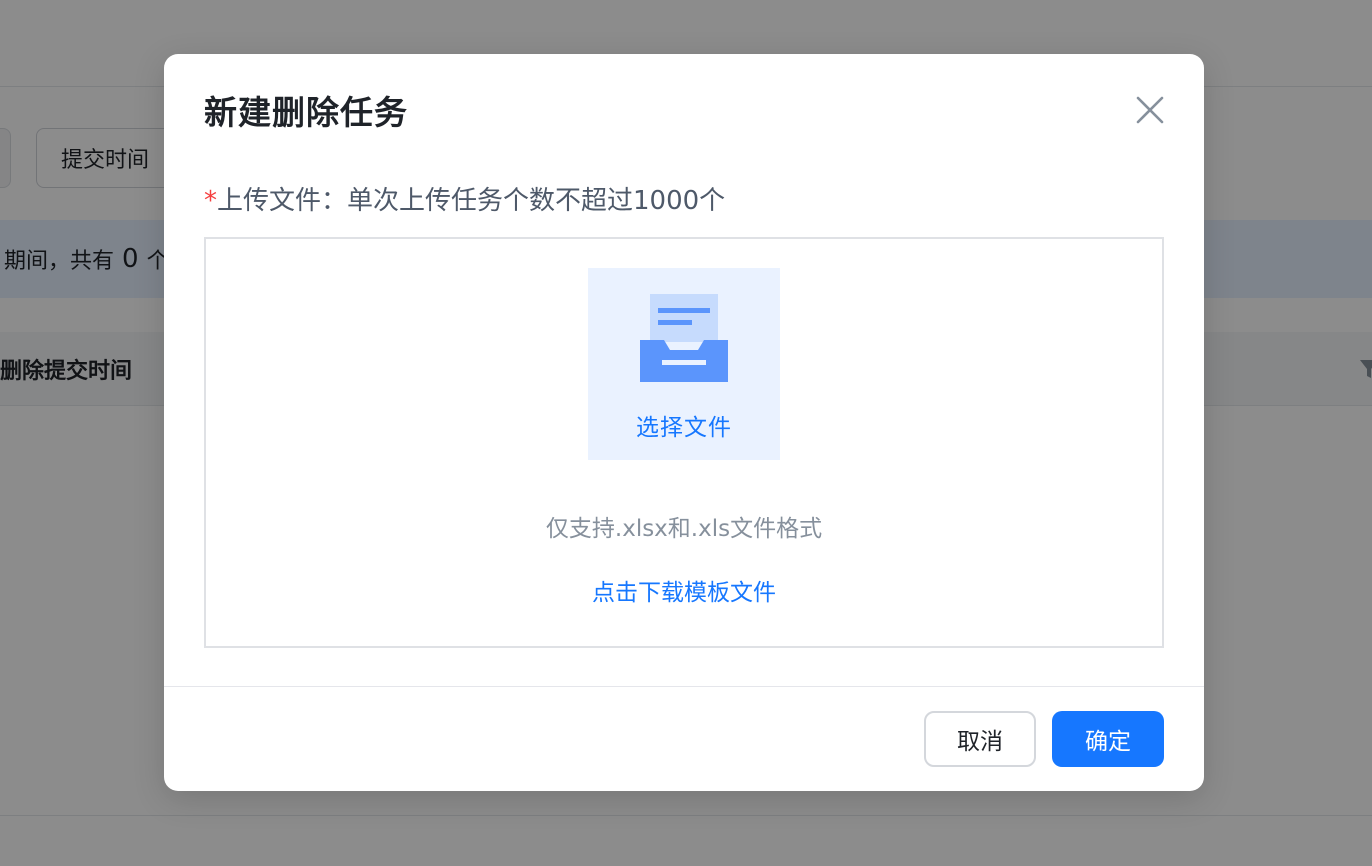 The width and height of the screenshot is (1372, 866). What do you see at coordinates (684, 686) in the screenshot?
I see `footer-divider` at bounding box center [684, 686].